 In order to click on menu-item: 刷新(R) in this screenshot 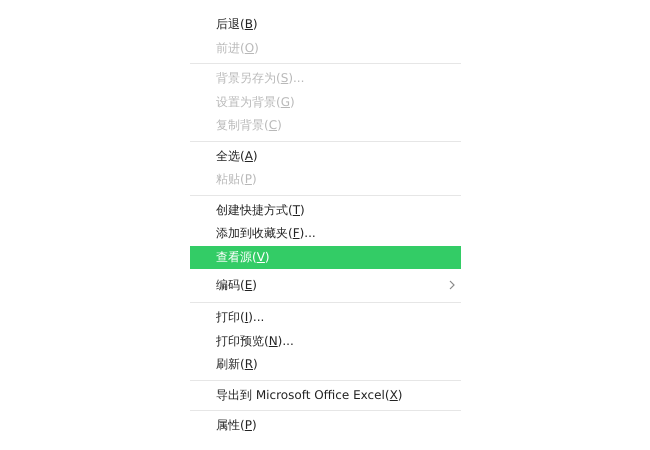, I will do `click(325, 364)`.